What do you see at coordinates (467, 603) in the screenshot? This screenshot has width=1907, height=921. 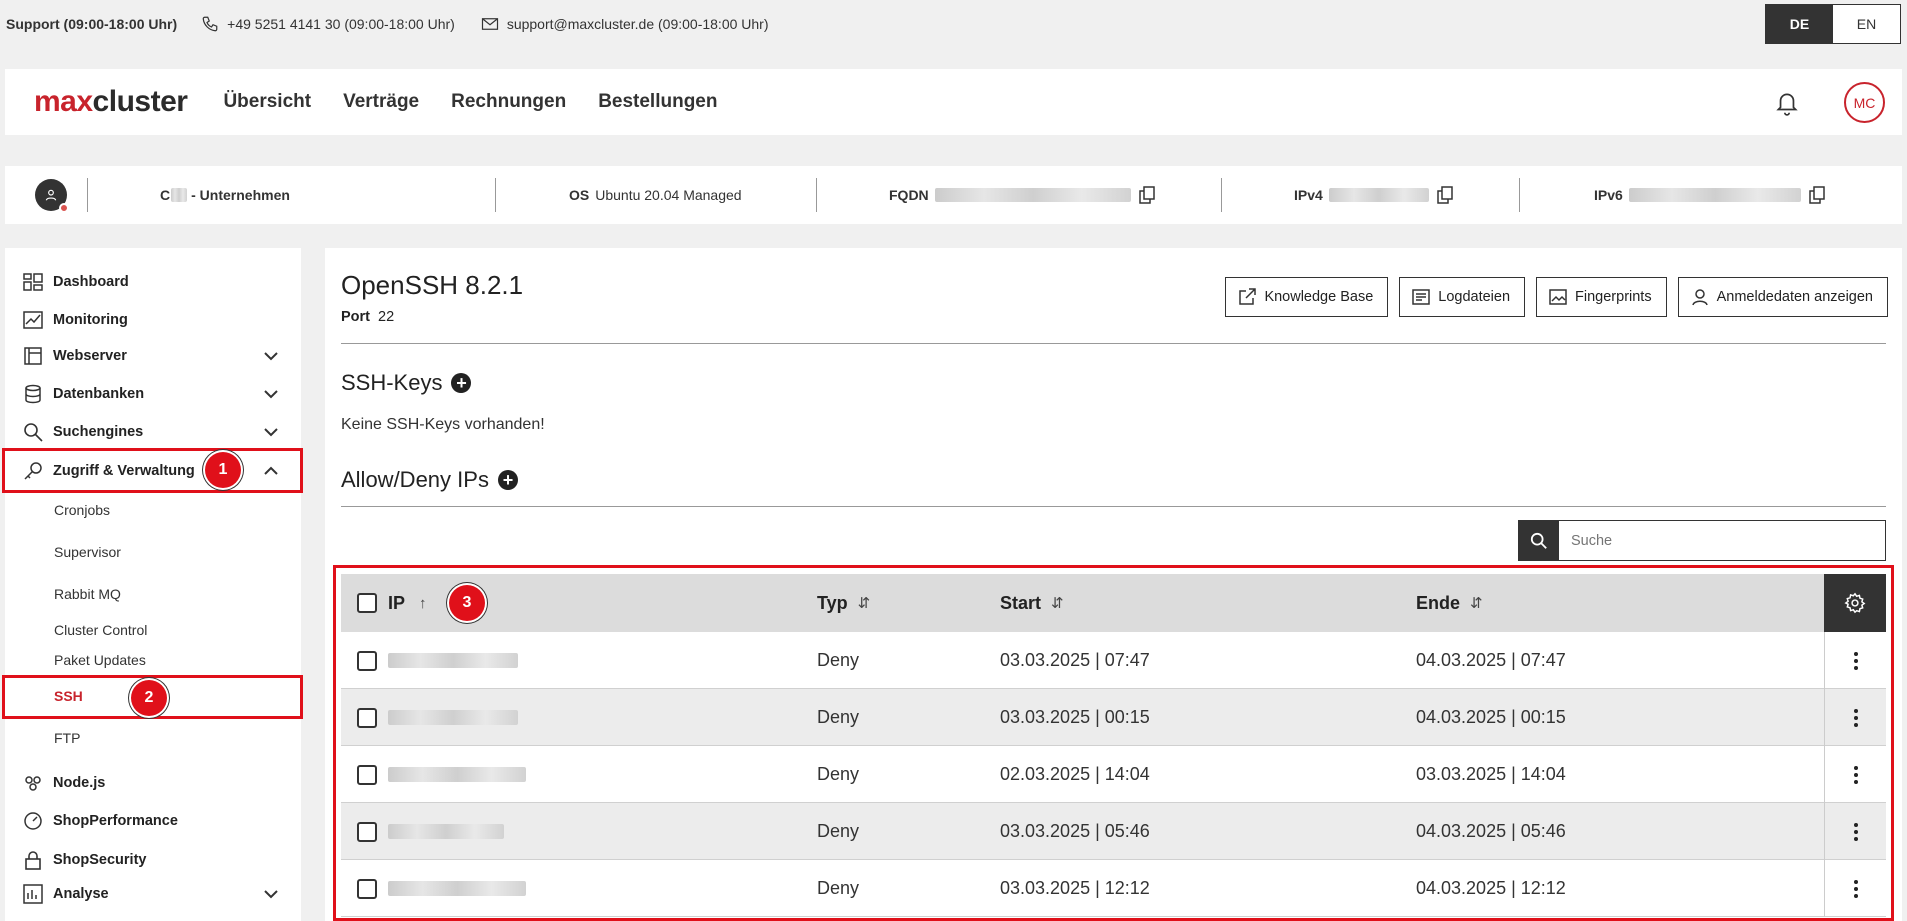 I see `annotation-badge-3: 3` at bounding box center [467, 603].